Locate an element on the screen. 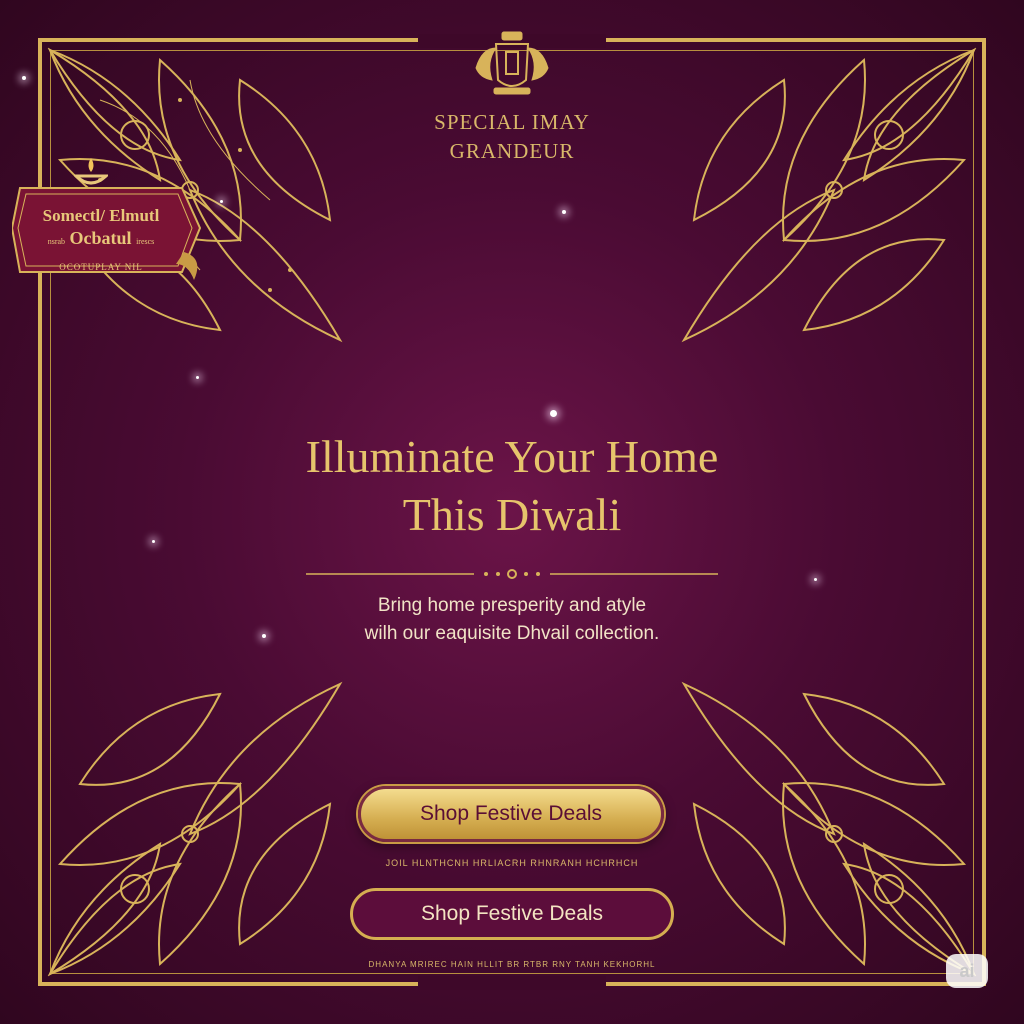 The image size is (1024, 1024). badge-line-1: Somectl/ Elmutl is located at coordinates (101, 215).